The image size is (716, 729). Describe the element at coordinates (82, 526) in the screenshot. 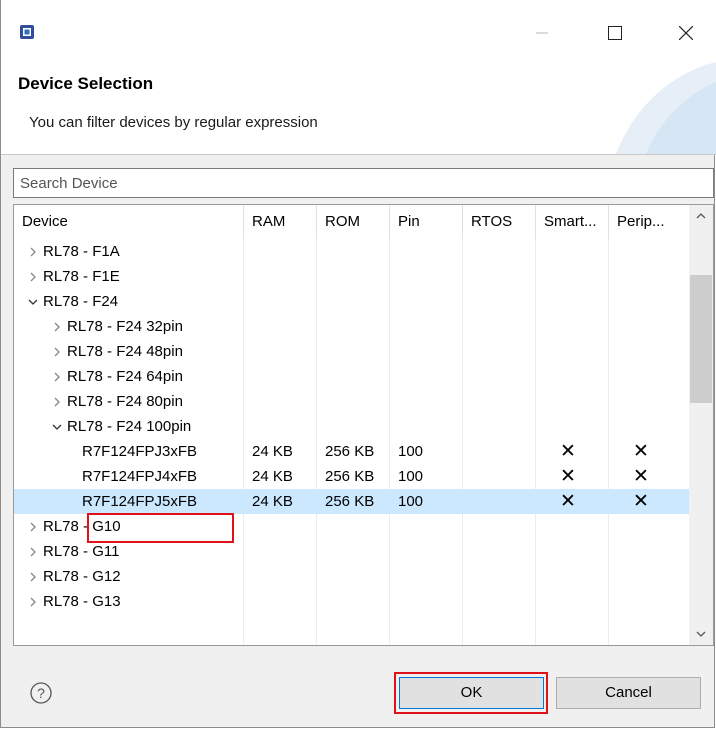

I see `device-label: RL78 - G10` at that location.